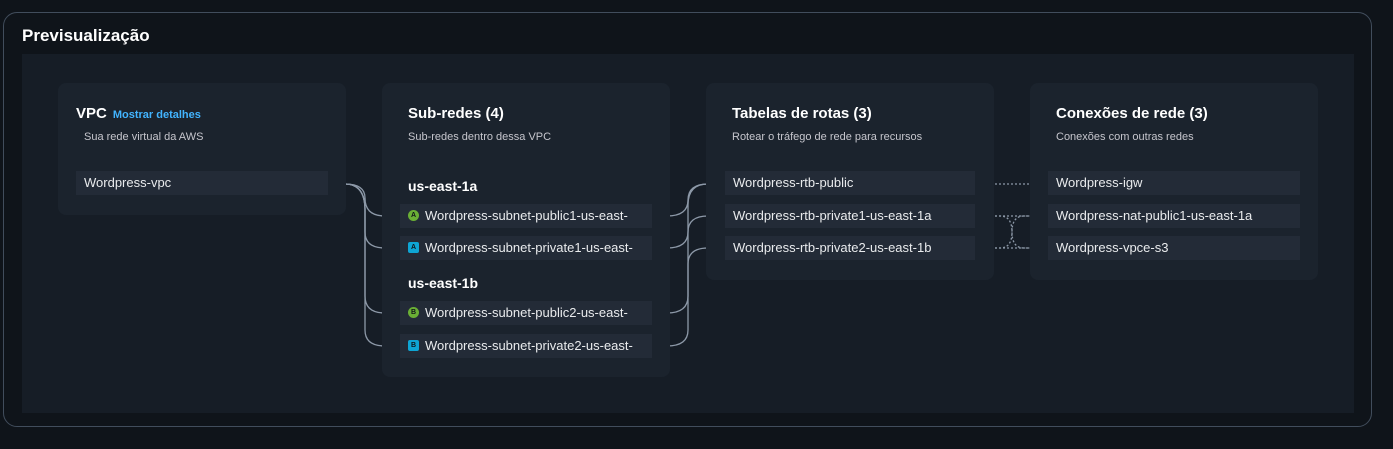 The image size is (1393, 449). Describe the element at coordinates (91, 113) in the screenshot. I see `vpc-card-title: VPC` at that location.